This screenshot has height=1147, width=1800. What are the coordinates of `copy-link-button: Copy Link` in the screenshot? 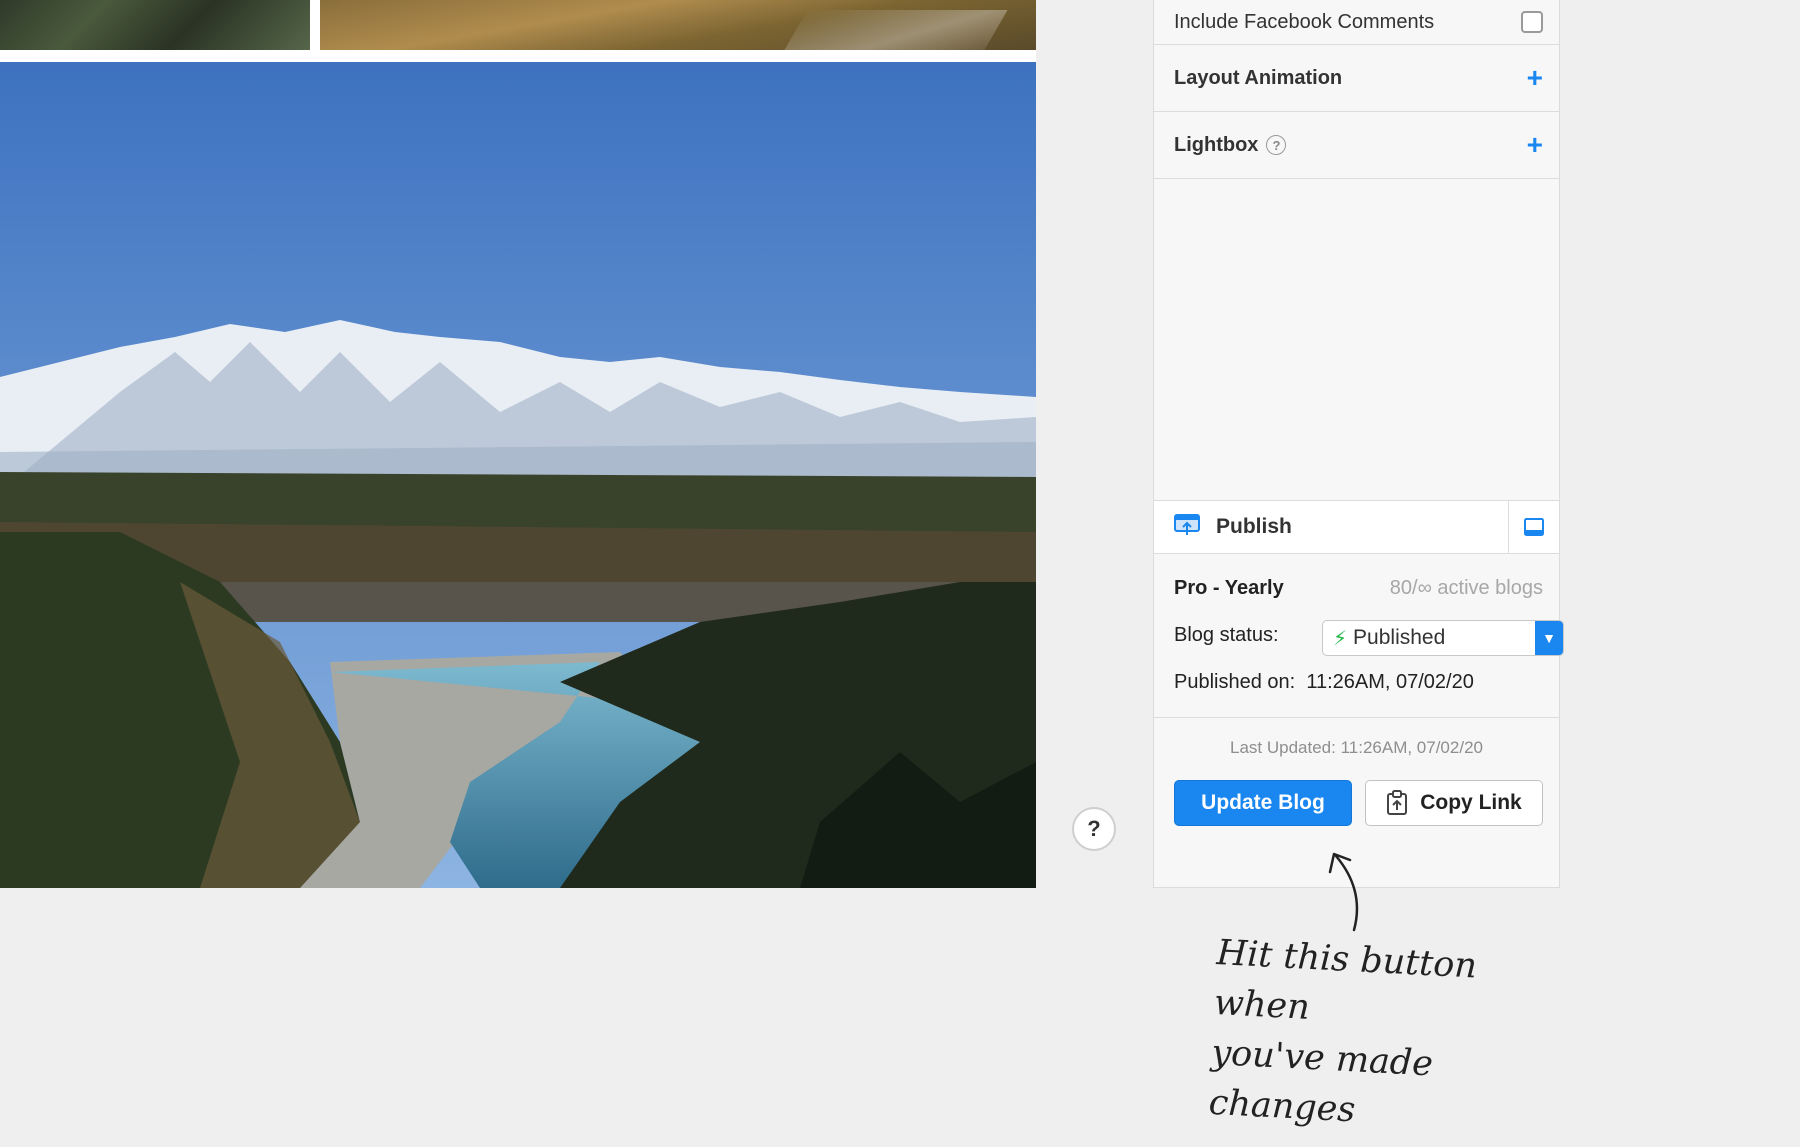 It's located at (1454, 803).